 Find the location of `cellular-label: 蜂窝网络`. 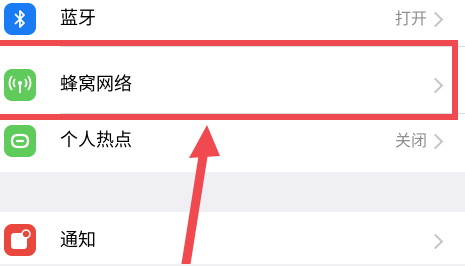

cellular-label: 蜂窝网络 is located at coordinates (96, 84).